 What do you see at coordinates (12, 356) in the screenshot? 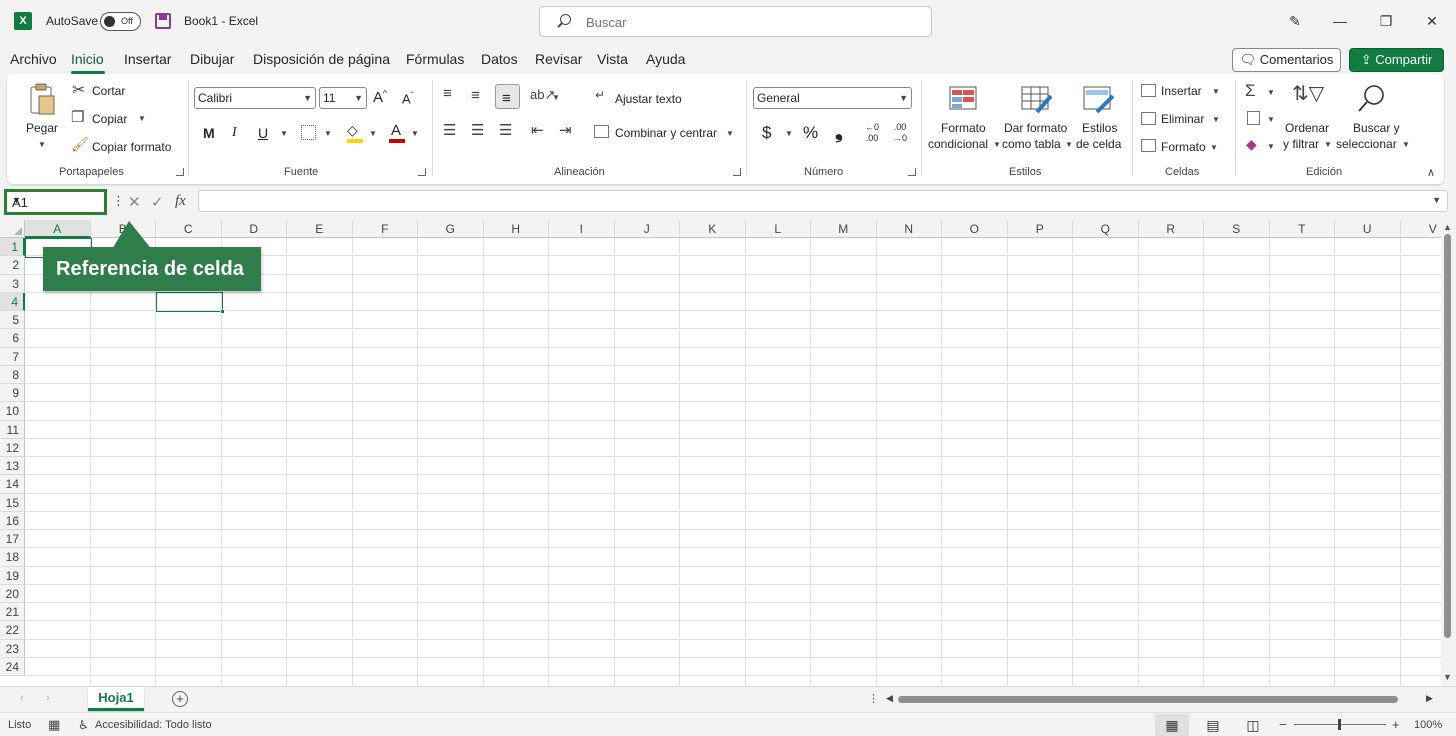
I see `row-header-7: 7` at bounding box center [12, 356].